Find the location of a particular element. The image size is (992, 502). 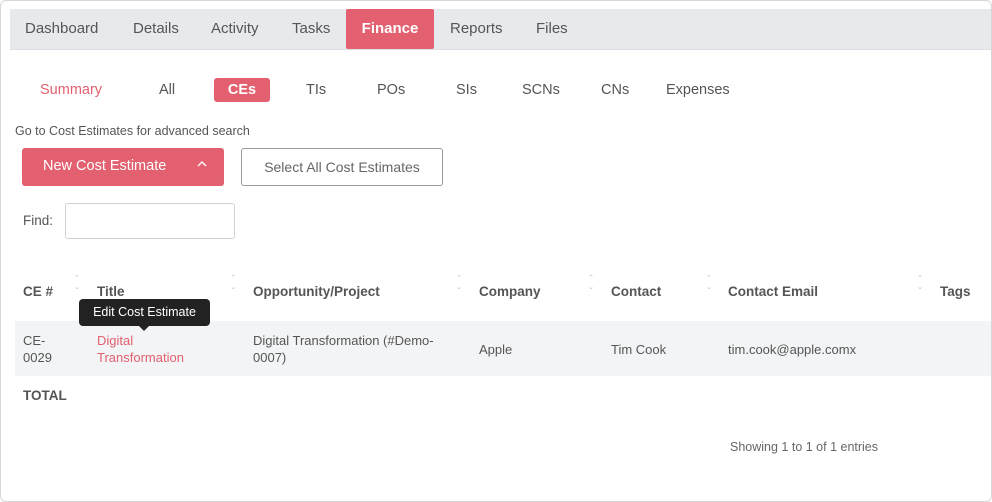

tab-tasks: Tasks is located at coordinates (311, 29).